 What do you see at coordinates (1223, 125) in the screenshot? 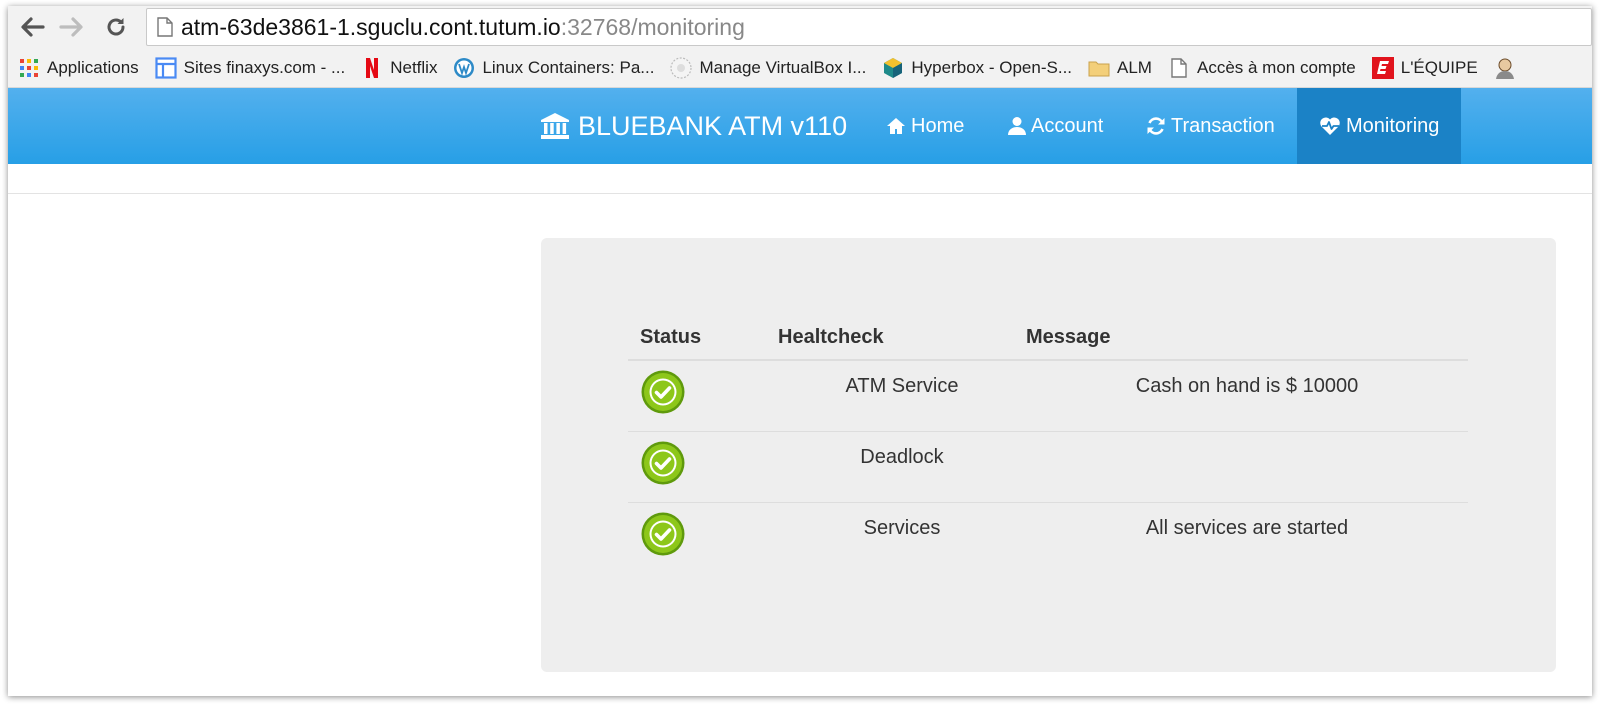
I see `nav-transaction-label: Transaction` at bounding box center [1223, 125].